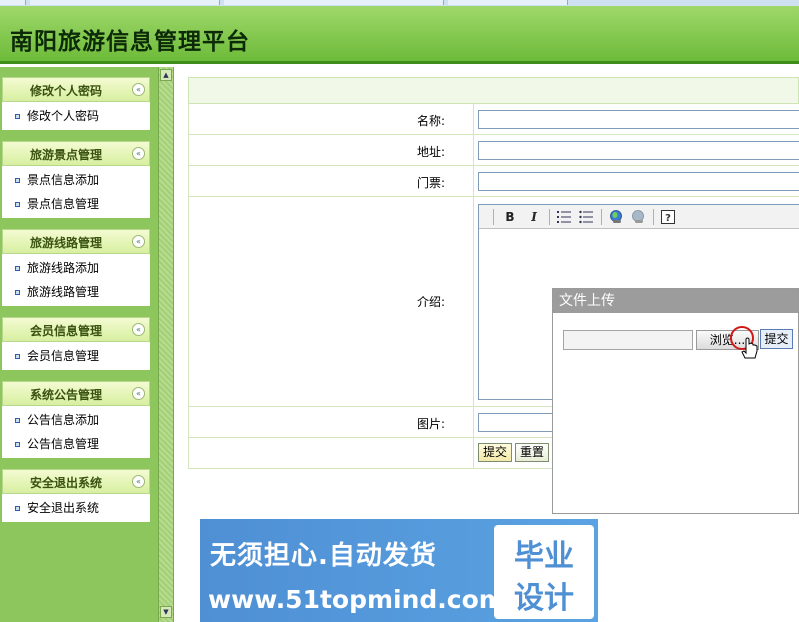  I want to click on editor-toolbar: B I ?, so click(639, 217).